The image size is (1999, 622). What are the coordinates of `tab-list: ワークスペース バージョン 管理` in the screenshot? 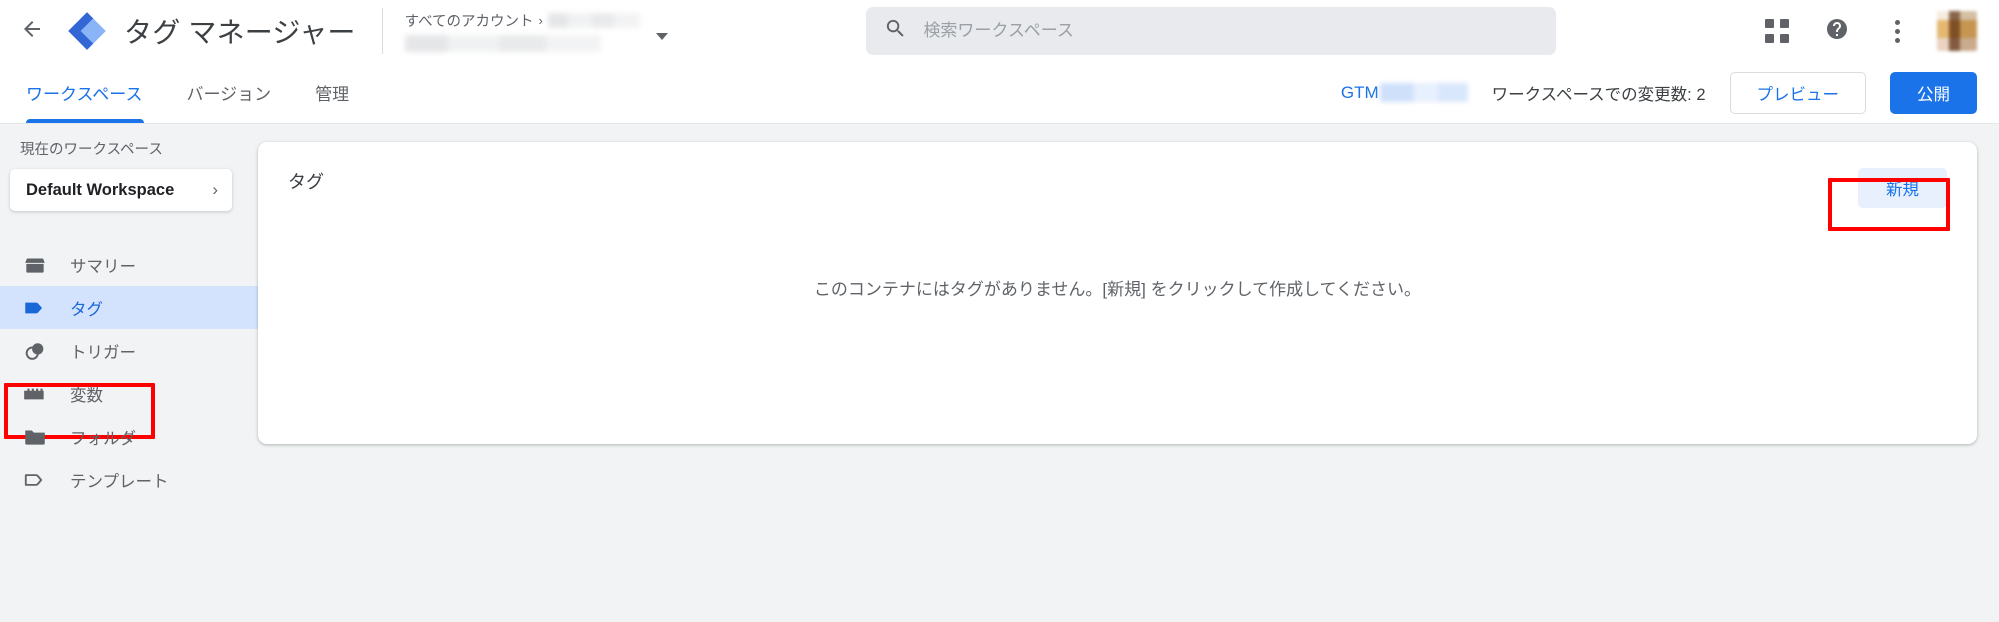 It's located at (185, 92).